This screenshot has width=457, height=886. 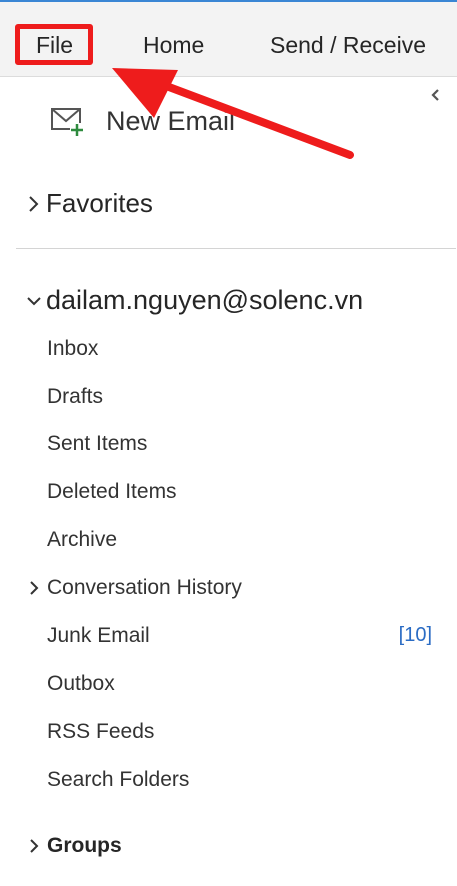 What do you see at coordinates (228, 39) in the screenshot?
I see `ribbon-tab-bar: File Home Send / Receive` at bounding box center [228, 39].